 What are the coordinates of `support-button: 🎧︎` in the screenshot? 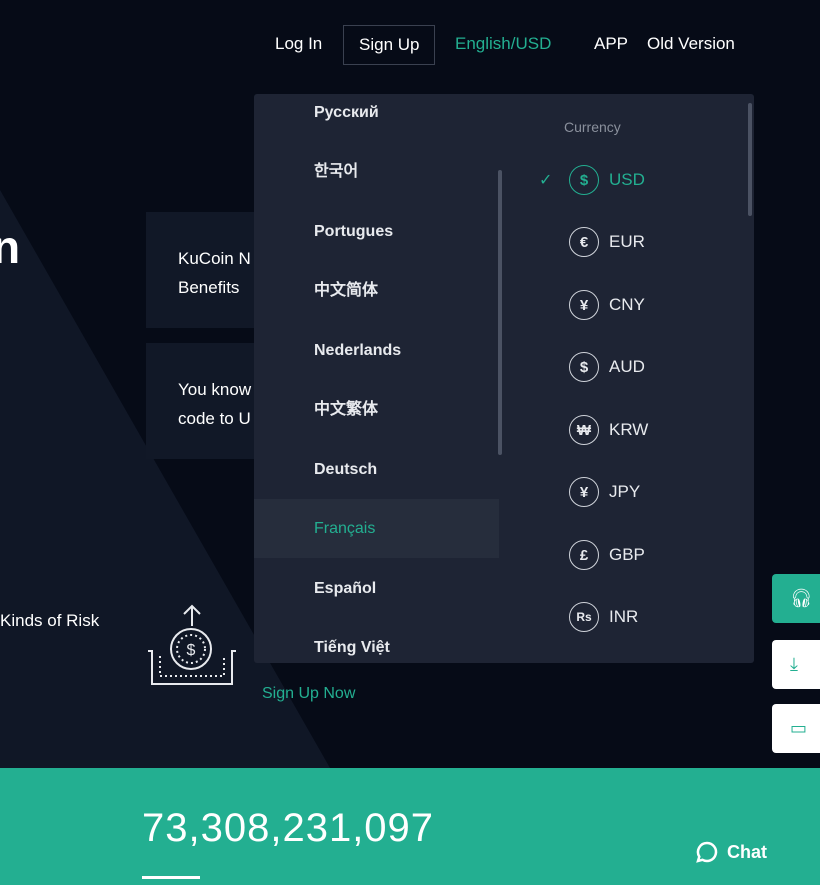 It's located at (796, 598).